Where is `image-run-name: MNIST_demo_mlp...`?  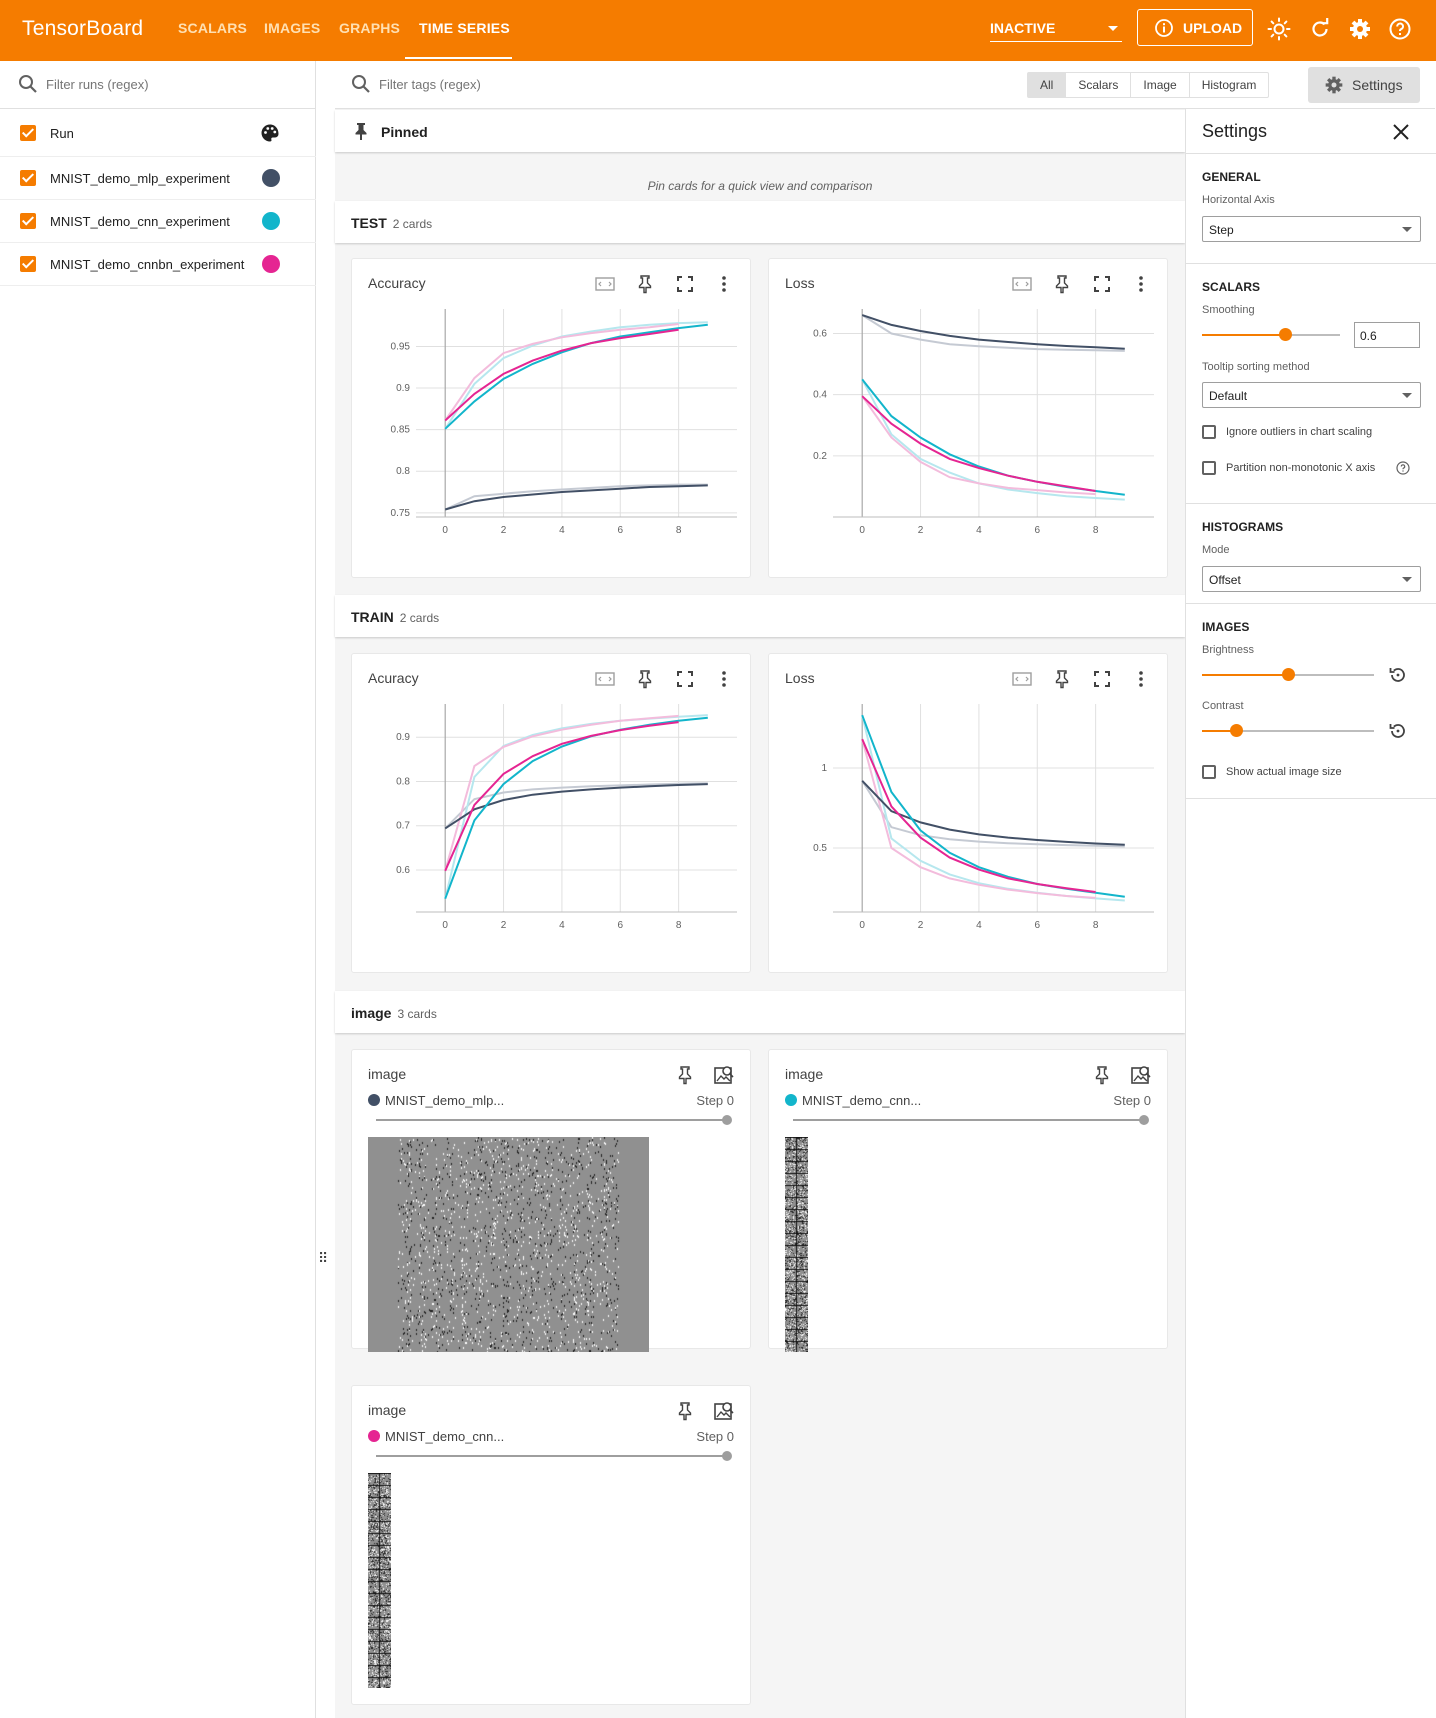 image-run-name: MNIST_demo_mlp... is located at coordinates (445, 1100).